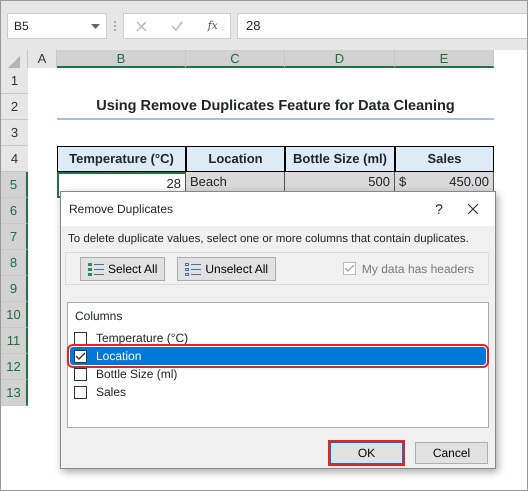 The image size is (528, 491). Describe the element at coordinates (99, 317) in the screenshot. I see `list-heading: Columns` at that location.